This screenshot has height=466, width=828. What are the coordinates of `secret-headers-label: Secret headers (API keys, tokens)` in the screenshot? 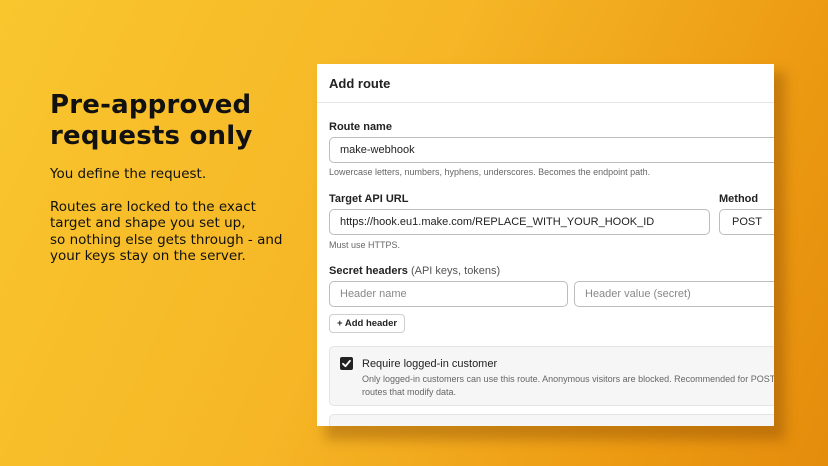 It's located at (414, 271).